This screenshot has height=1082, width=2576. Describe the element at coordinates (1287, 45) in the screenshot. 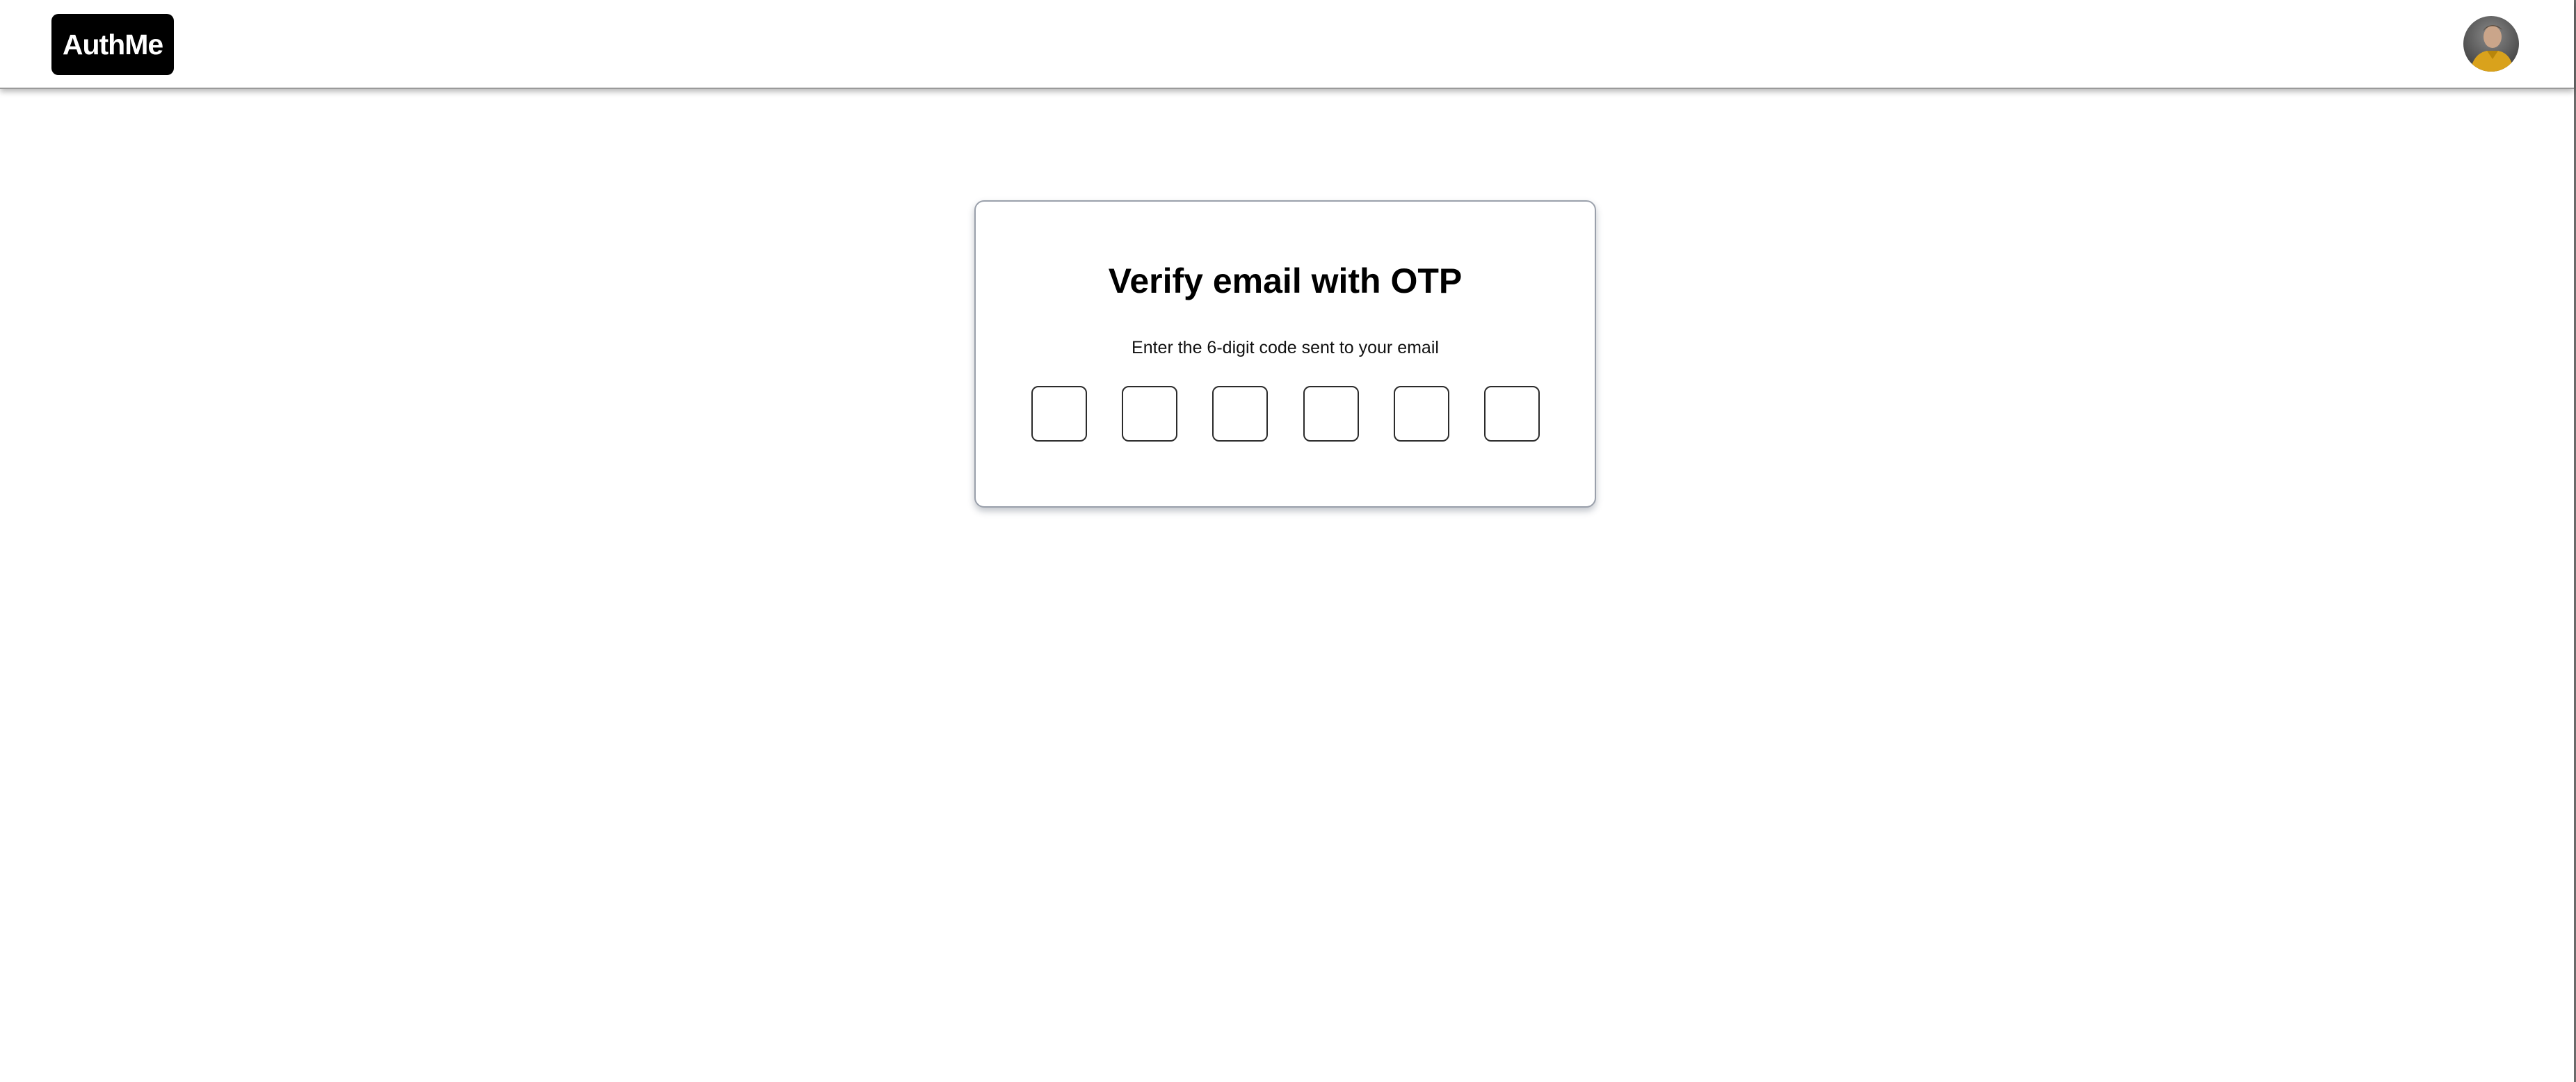

I see `top-navigation-bar: AuthMe` at that location.